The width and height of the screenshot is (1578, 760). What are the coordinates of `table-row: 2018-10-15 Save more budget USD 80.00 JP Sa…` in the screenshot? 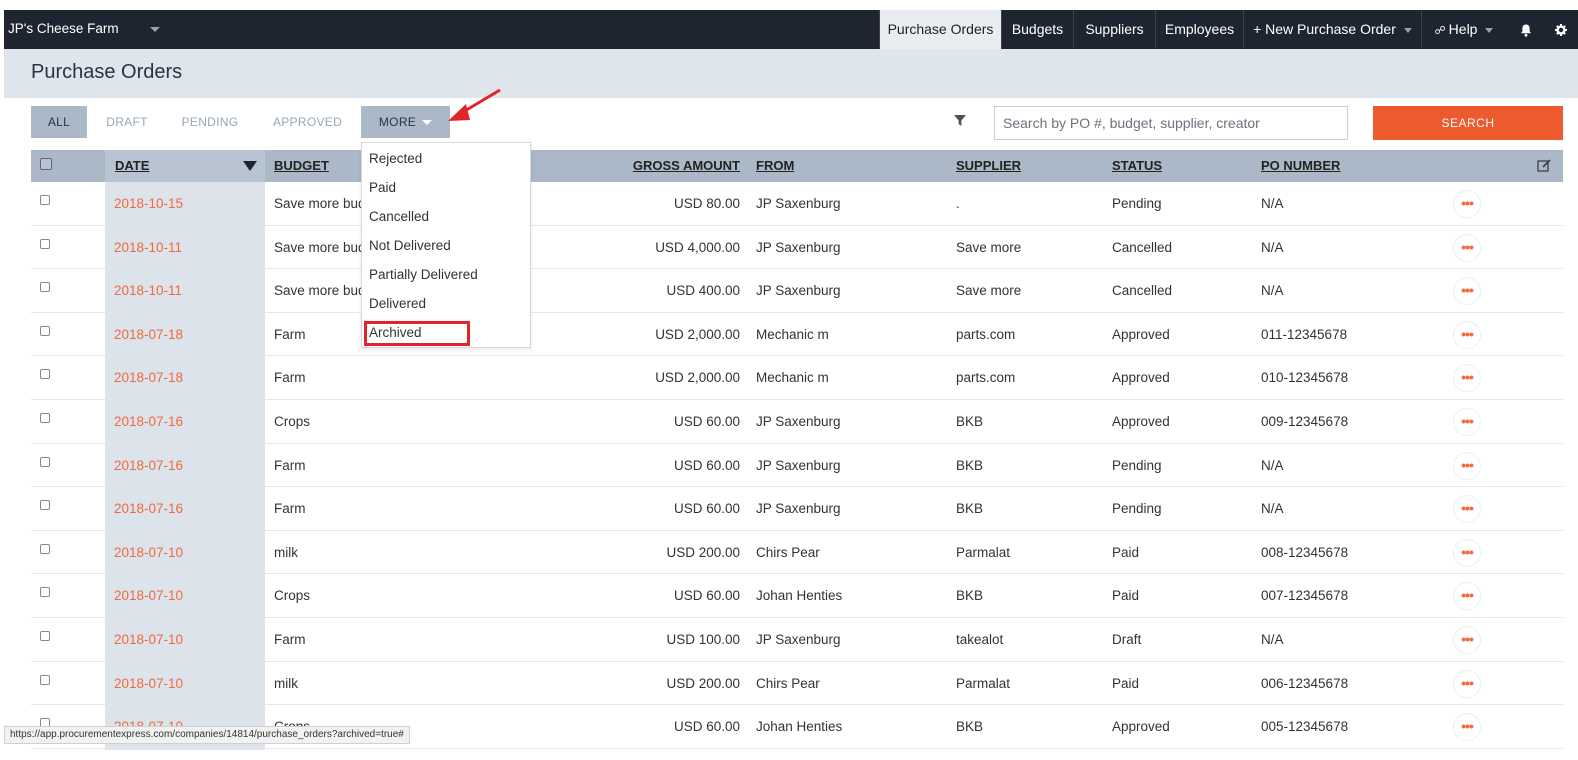 It's located at (797, 204).